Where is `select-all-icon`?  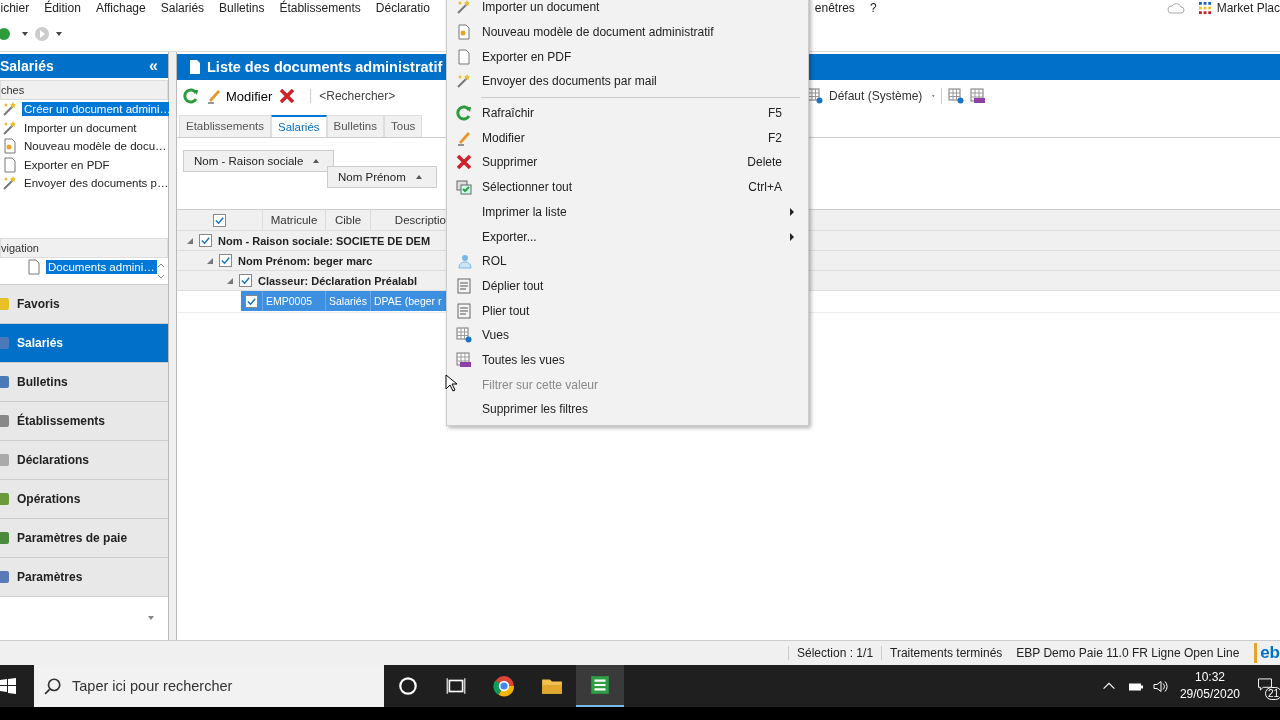 select-all-icon is located at coordinates (464, 187).